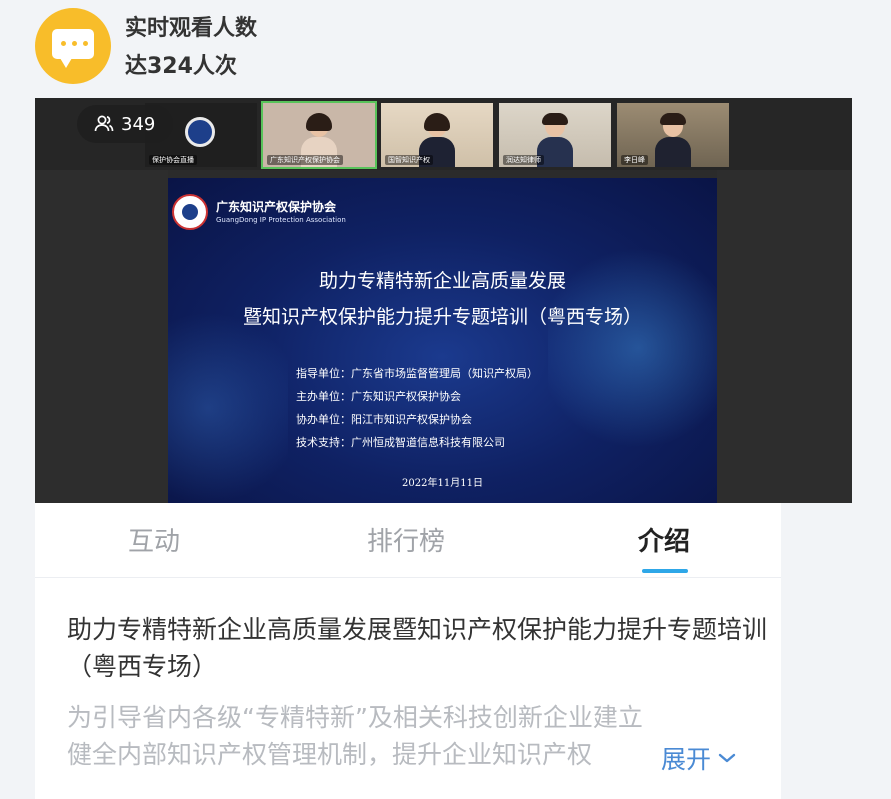  I want to click on participant-tile: 李日峰, so click(673, 135).